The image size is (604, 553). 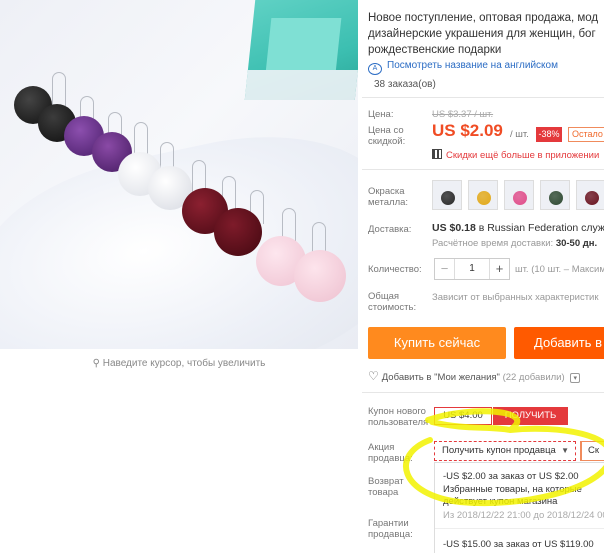 I want to click on coupon-offer-amount: -US $2.00 за заказ от US $2.00, so click(x=511, y=476).